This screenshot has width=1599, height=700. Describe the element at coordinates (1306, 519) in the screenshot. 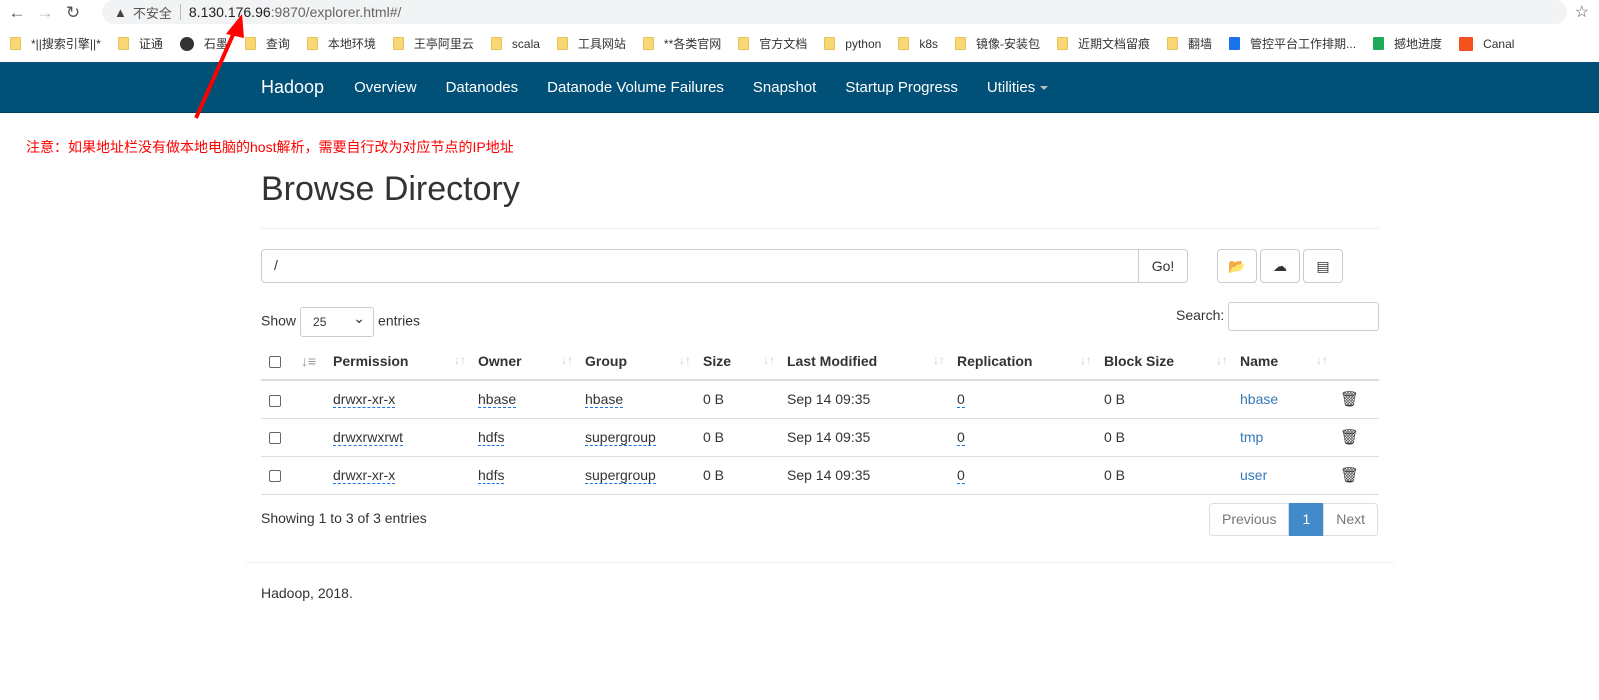

I see `page-1-button: 1` at that location.